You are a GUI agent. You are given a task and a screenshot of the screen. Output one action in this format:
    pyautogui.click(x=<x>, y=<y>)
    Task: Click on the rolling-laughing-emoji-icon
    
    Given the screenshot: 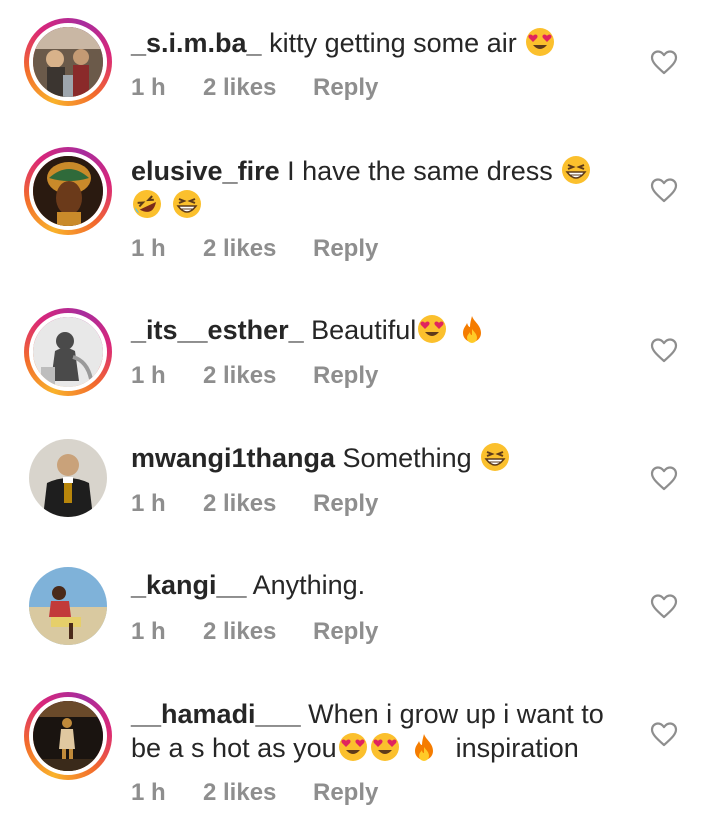 What is the action you would take?
    pyautogui.click(x=147, y=204)
    